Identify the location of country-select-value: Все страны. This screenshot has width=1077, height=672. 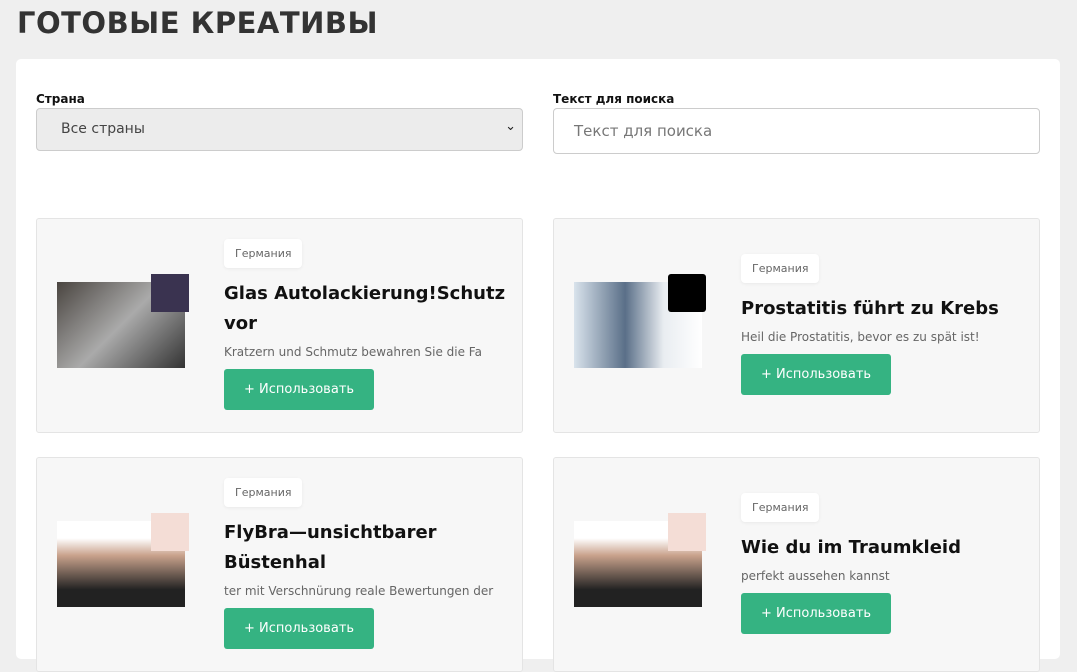
(103, 129).